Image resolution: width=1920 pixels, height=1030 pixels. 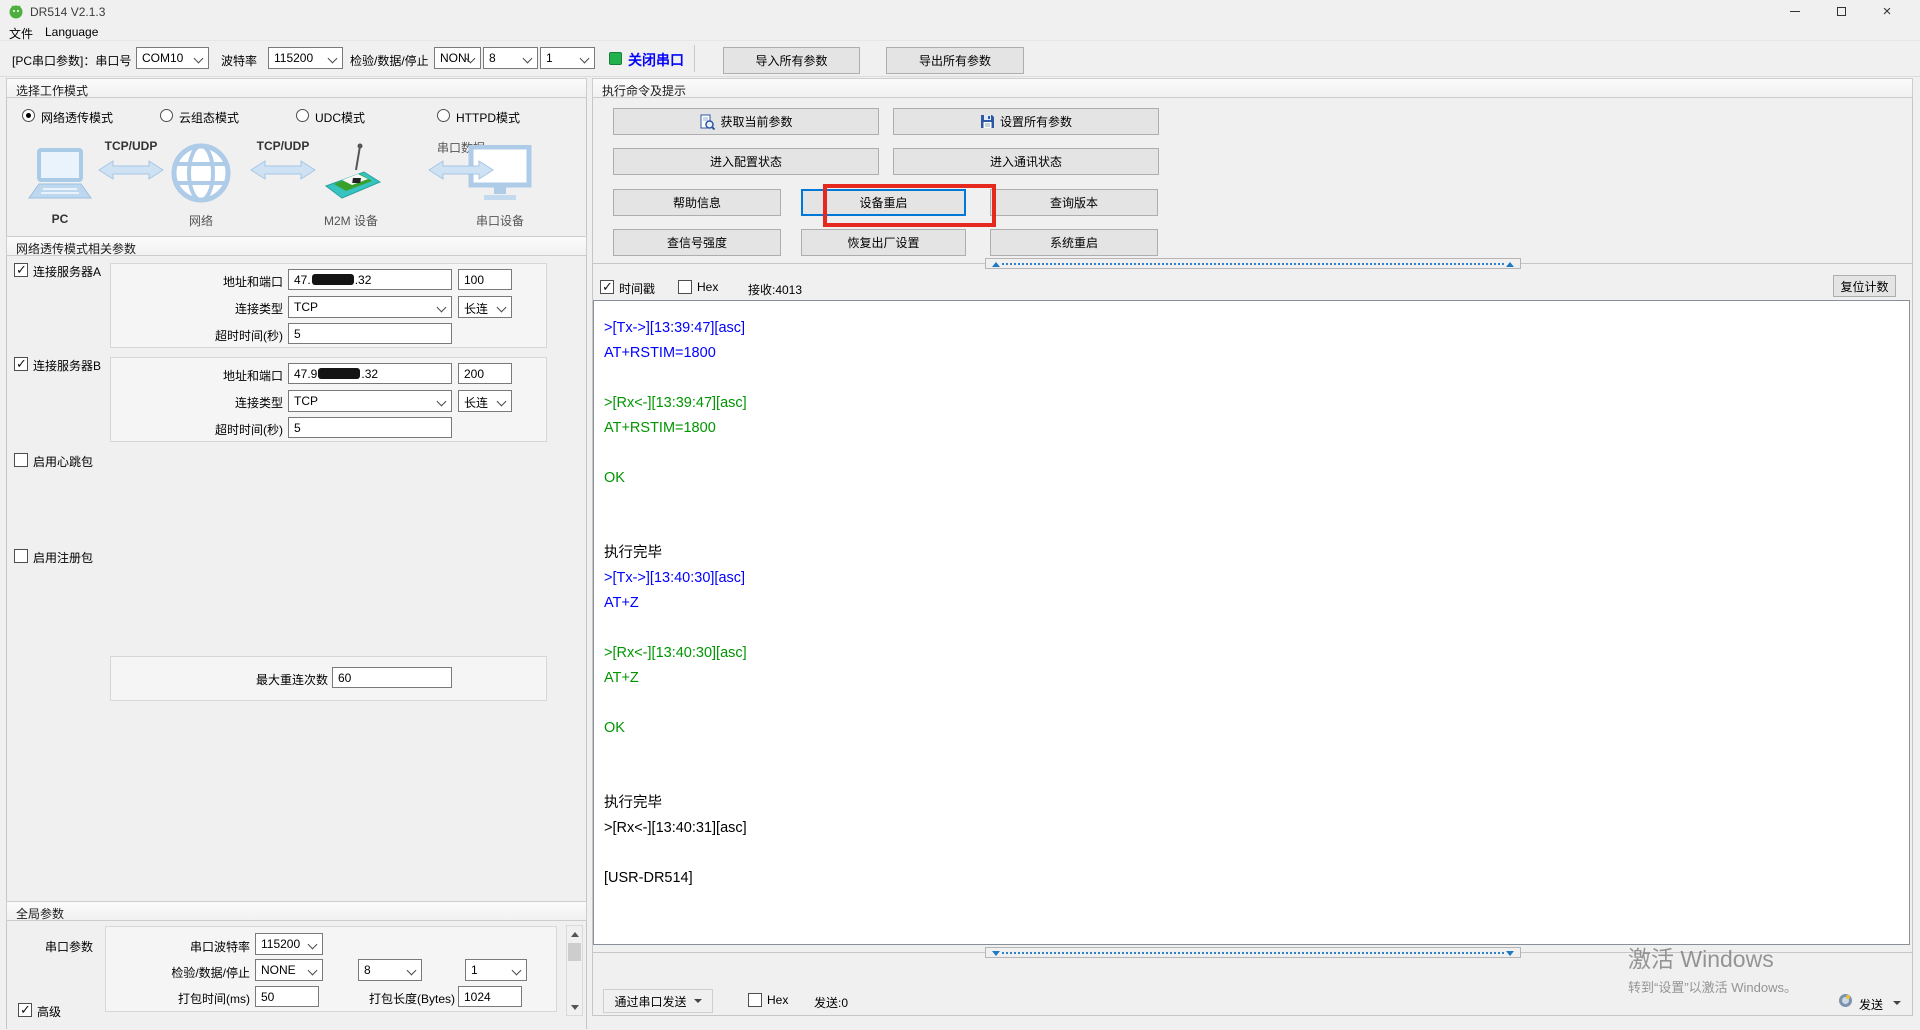 I want to click on scroll-up-button, so click(x=574, y=934).